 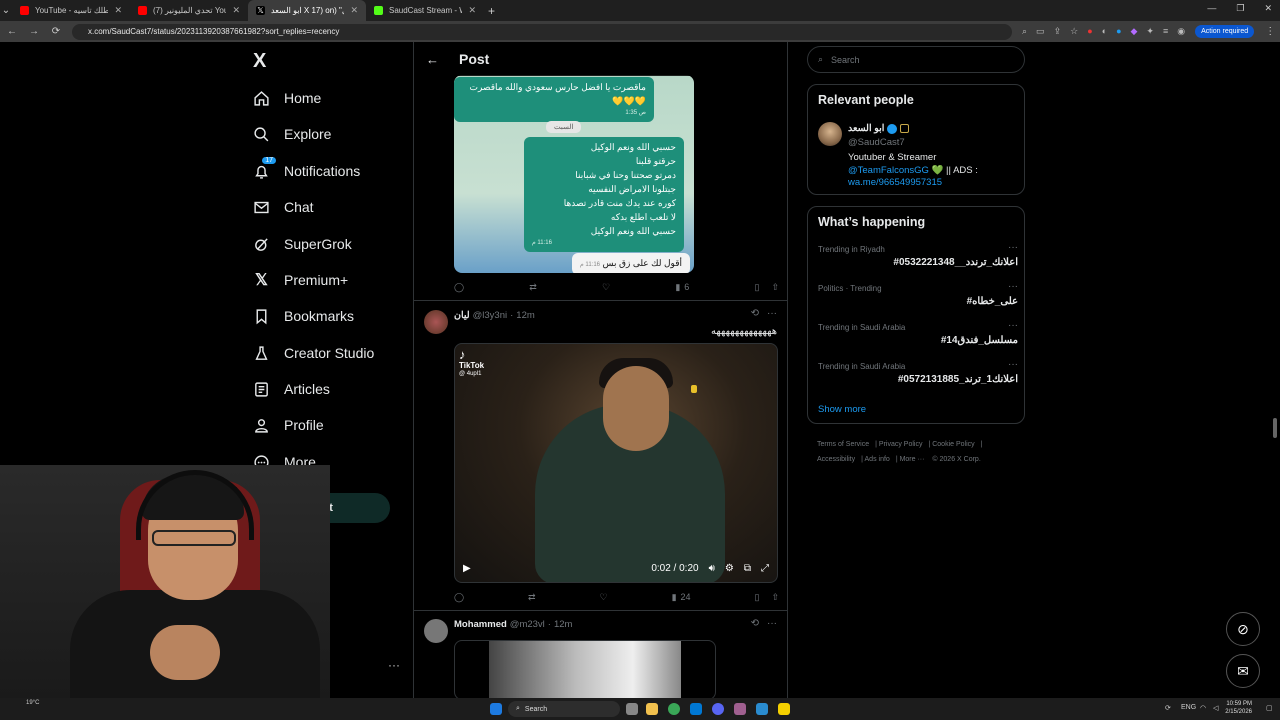 What do you see at coordinates (288, 425) in the screenshot?
I see `nav-item-profile: Profile` at bounding box center [288, 425].